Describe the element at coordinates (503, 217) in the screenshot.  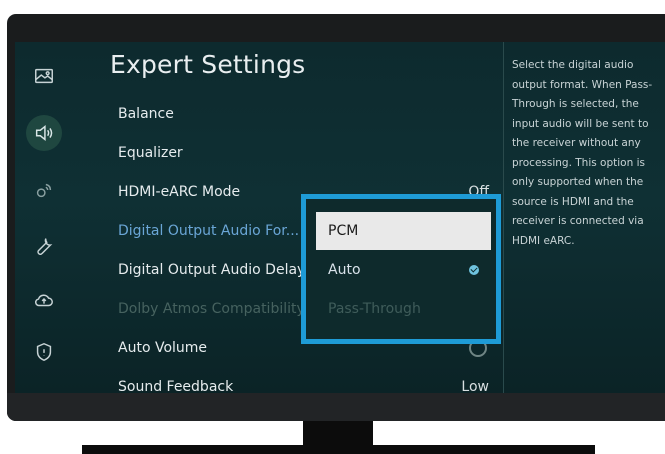
I see `panel-divider` at that location.